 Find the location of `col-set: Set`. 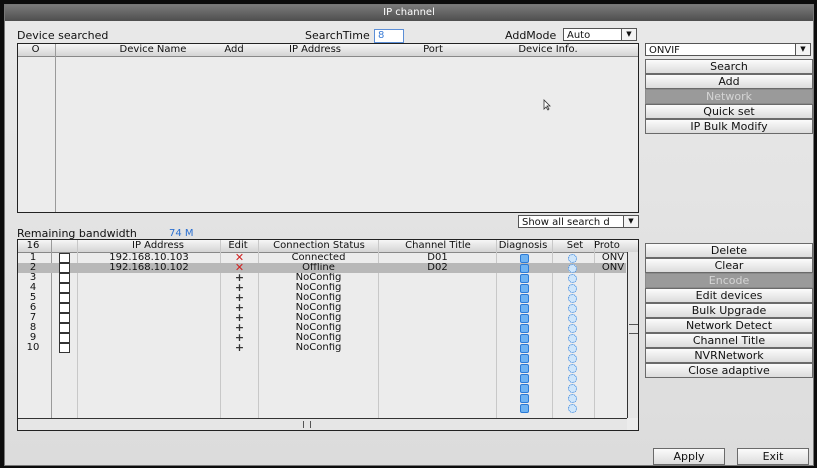

col-set: Set is located at coordinates (575, 246).